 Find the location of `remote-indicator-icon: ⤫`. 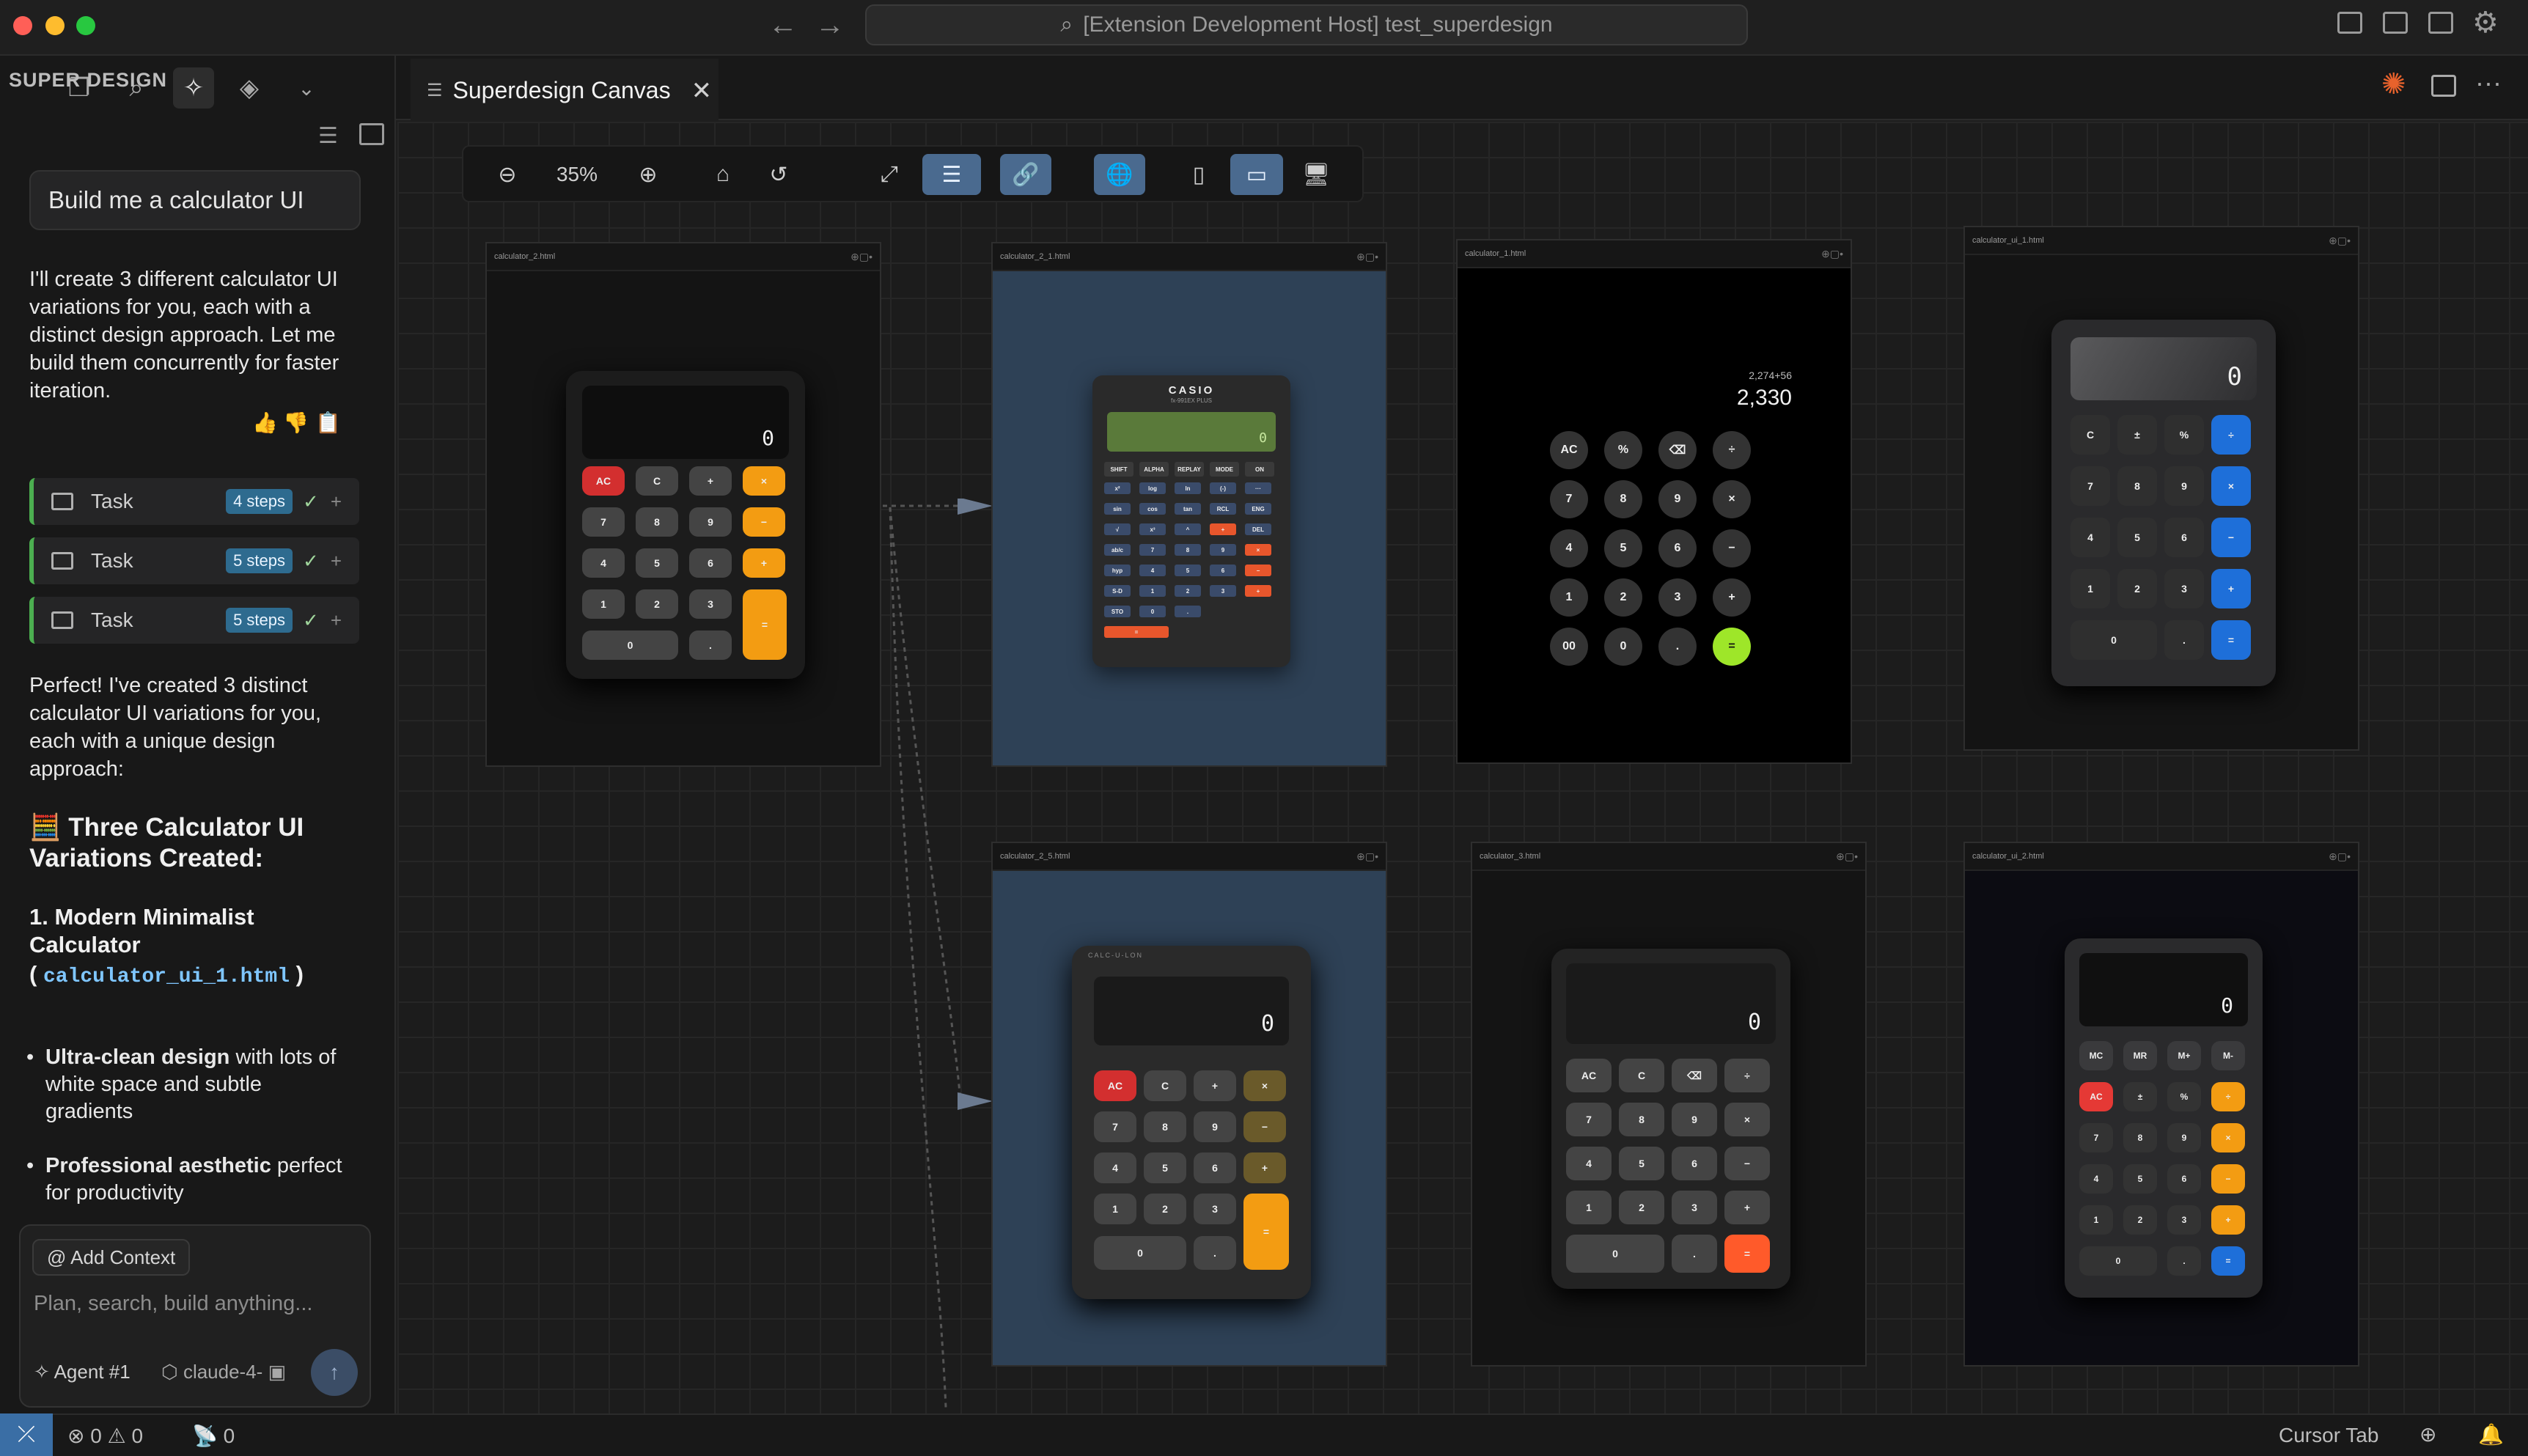

remote-indicator-icon: ⤫ is located at coordinates (26, 1434).